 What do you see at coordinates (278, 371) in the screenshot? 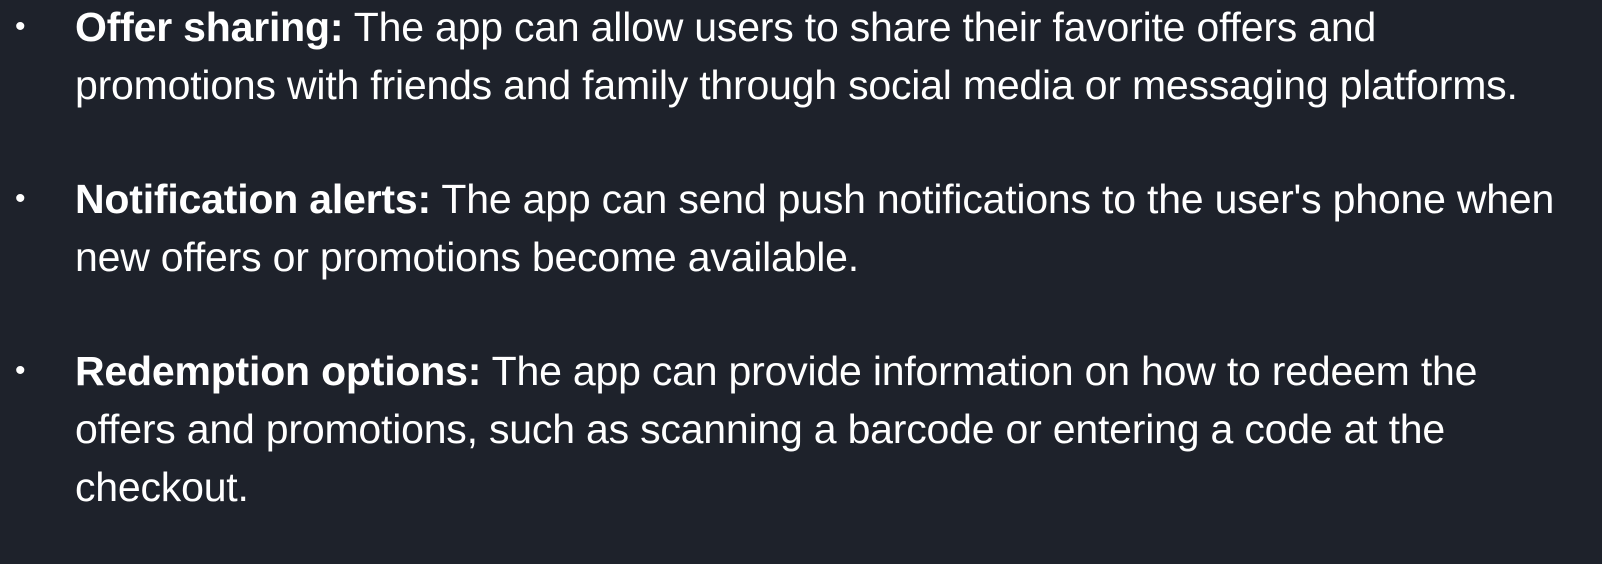
I see `item-term: Redemption options:` at bounding box center [278, 371].